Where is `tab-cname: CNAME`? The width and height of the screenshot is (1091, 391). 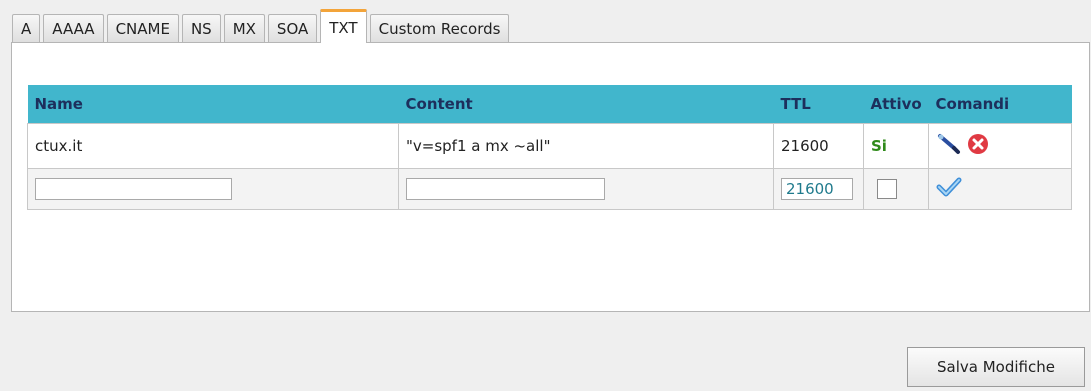
tab-cname: CNAME is located at coordinates (142, 28).